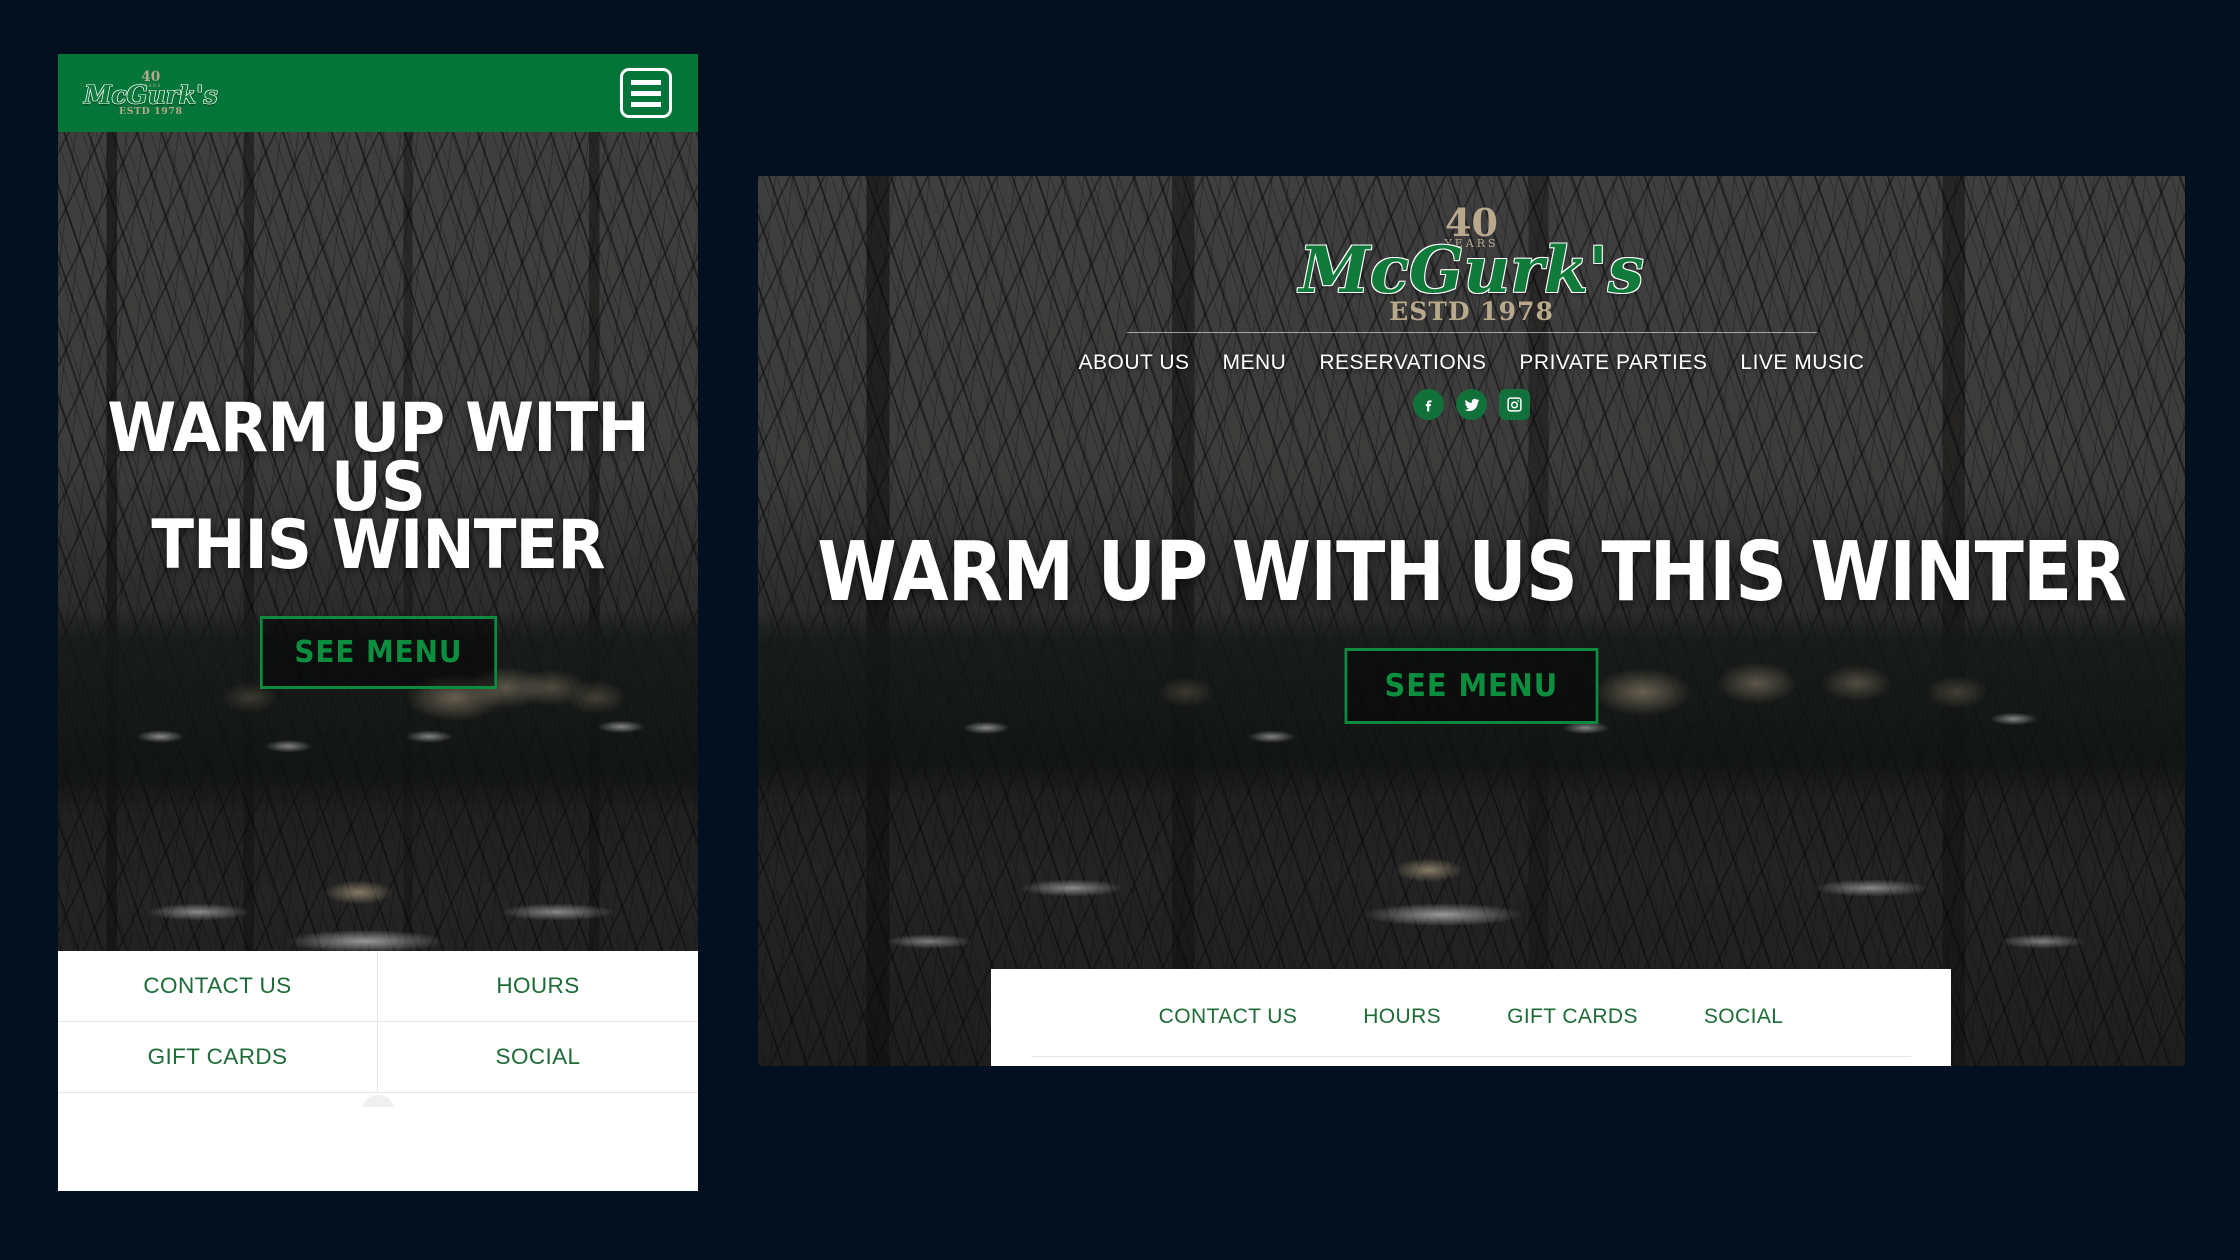 The width and height of the screenshot is (2240, 1260). I want to click on facebook-icon, so click(1428, 404).